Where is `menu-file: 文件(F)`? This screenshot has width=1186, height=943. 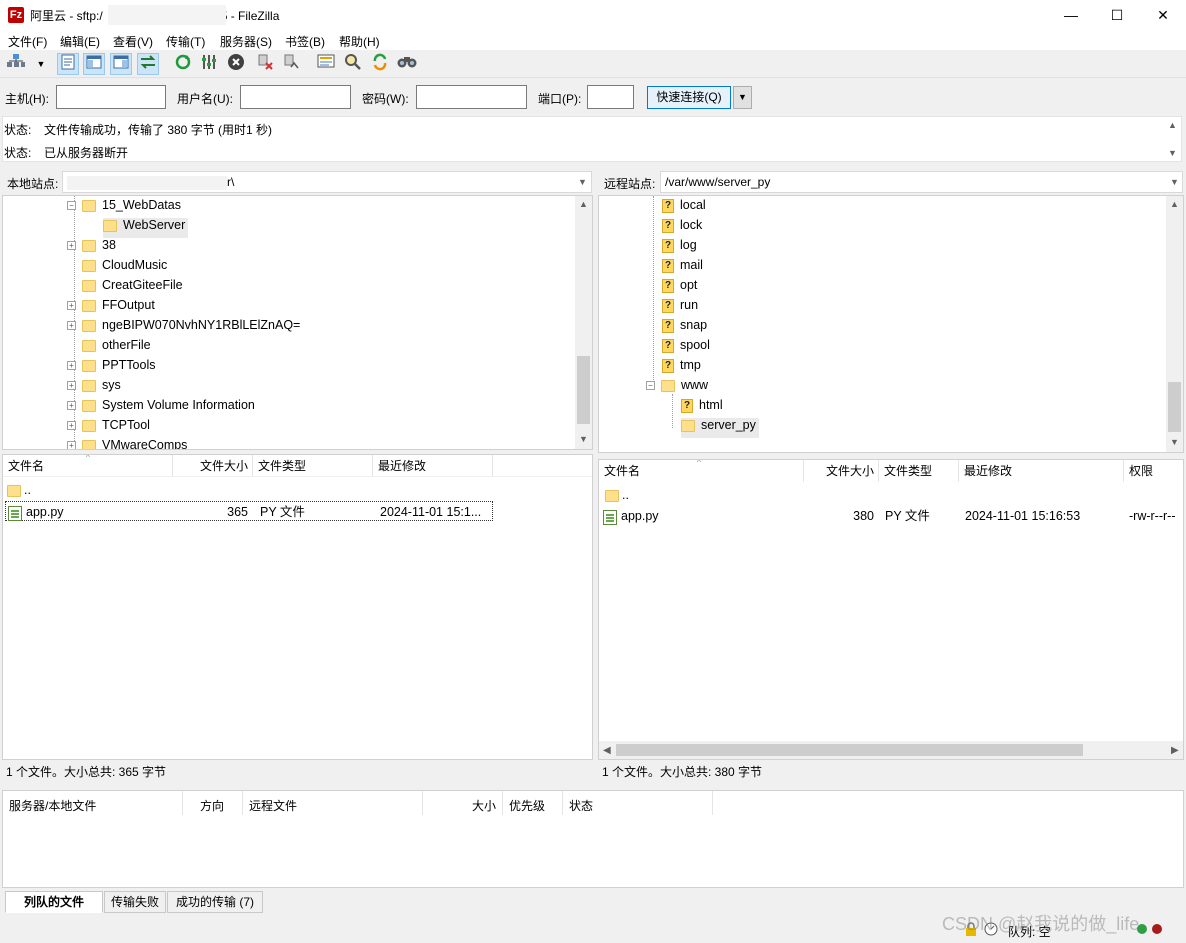 menu-file: 文件(F) is located at coordinates (27, 41).